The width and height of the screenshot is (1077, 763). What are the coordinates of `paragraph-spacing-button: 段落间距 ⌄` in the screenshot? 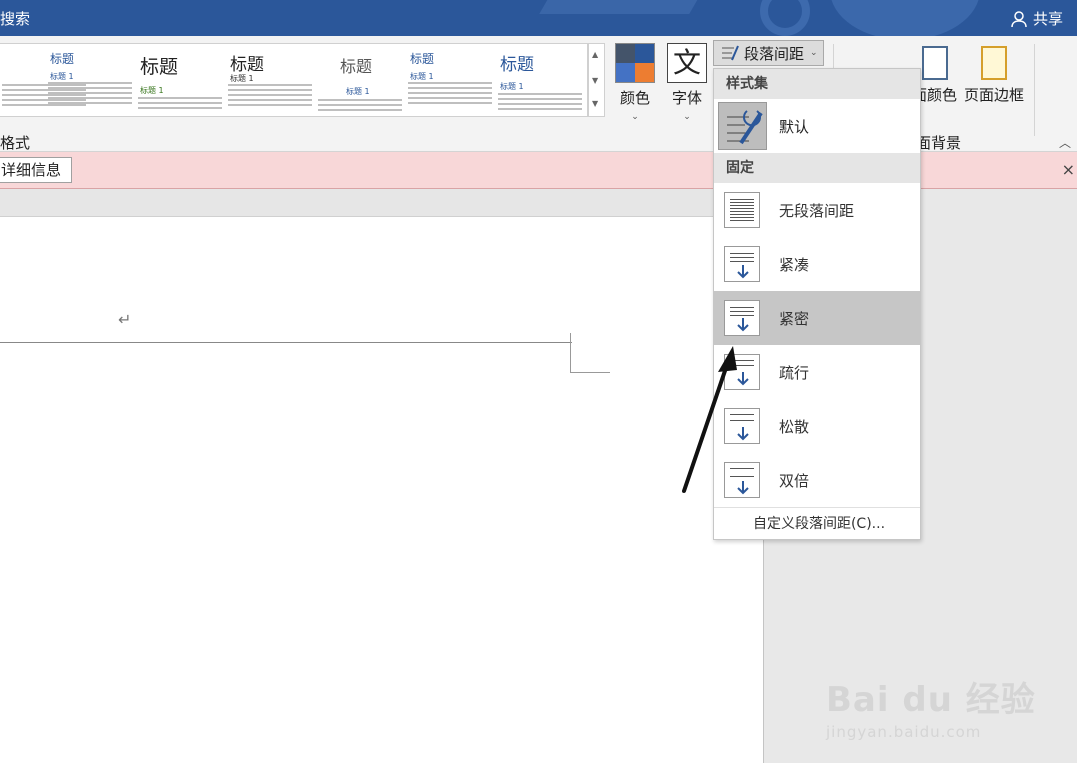 It's located at (768, 53).